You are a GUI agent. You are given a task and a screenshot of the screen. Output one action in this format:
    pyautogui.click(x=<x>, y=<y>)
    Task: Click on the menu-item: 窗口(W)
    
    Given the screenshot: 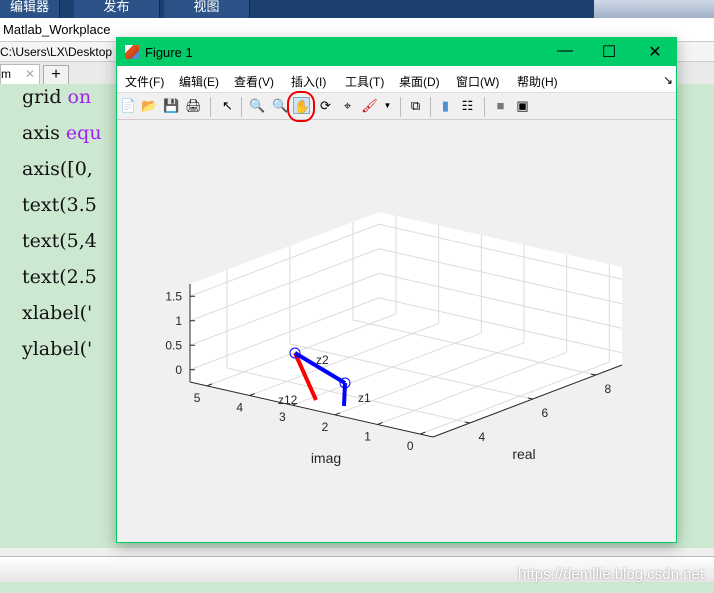 What is the action you would take?
    pyautogui.click(x=477, y=81)
    